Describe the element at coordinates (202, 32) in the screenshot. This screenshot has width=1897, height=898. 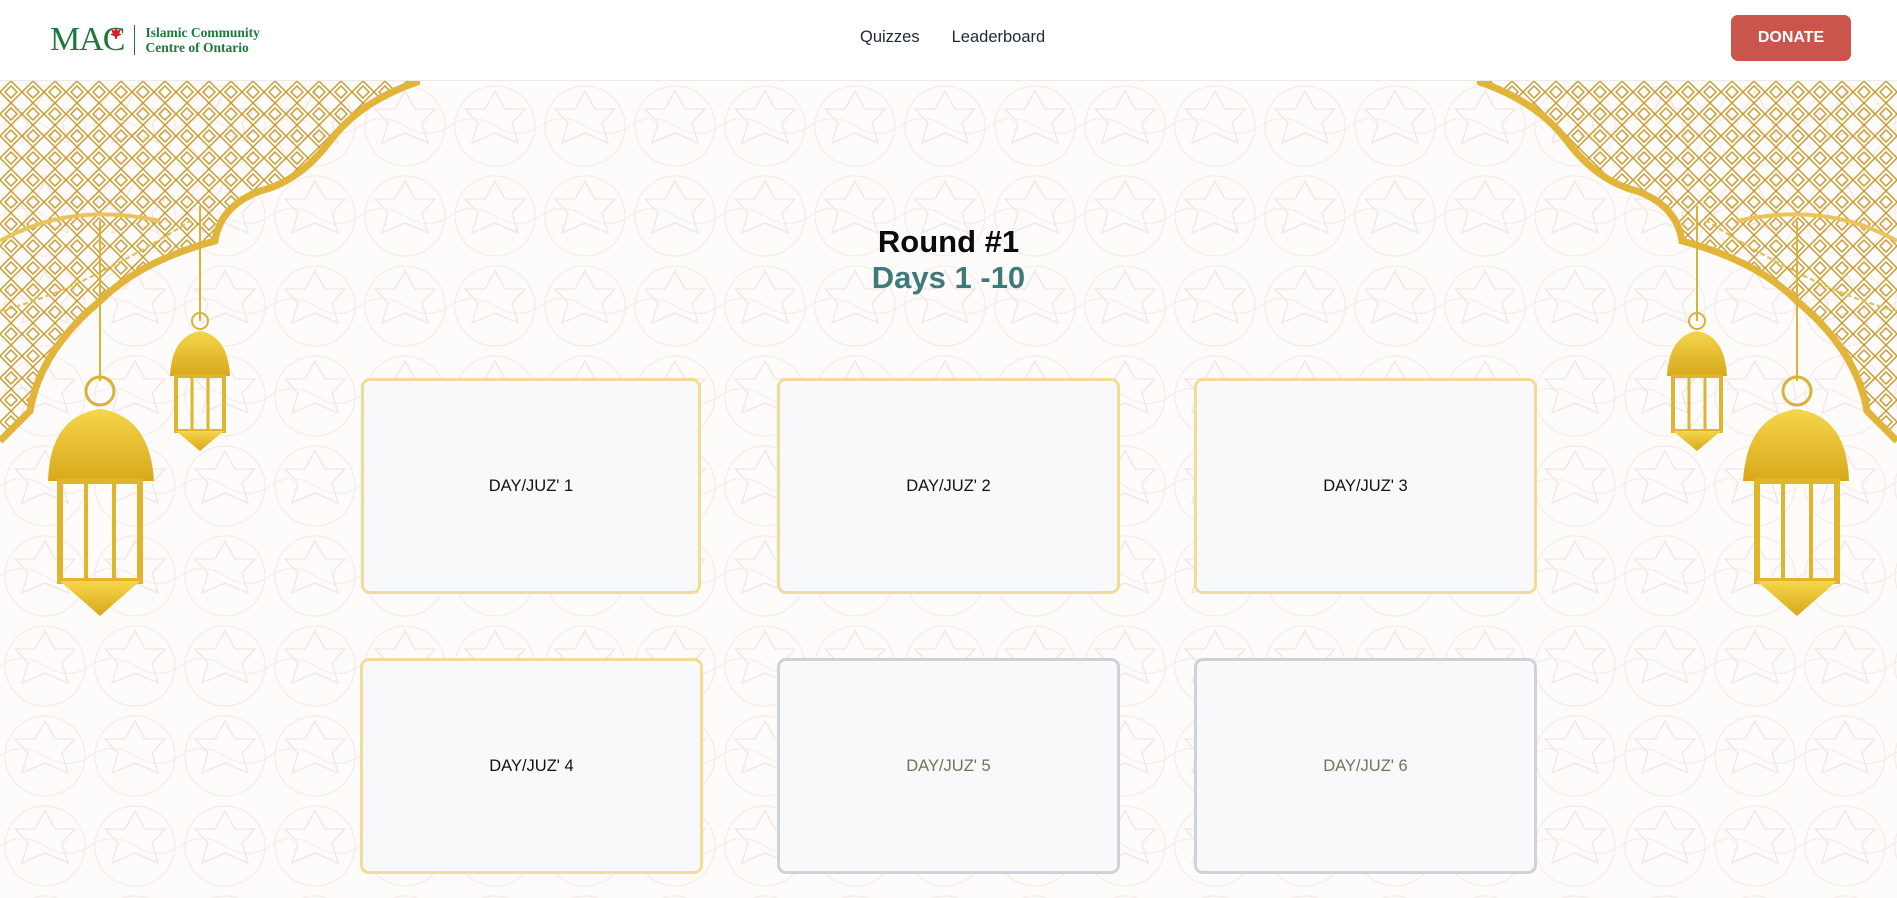
I see `logo-line-1: Islamic Community` at that location.